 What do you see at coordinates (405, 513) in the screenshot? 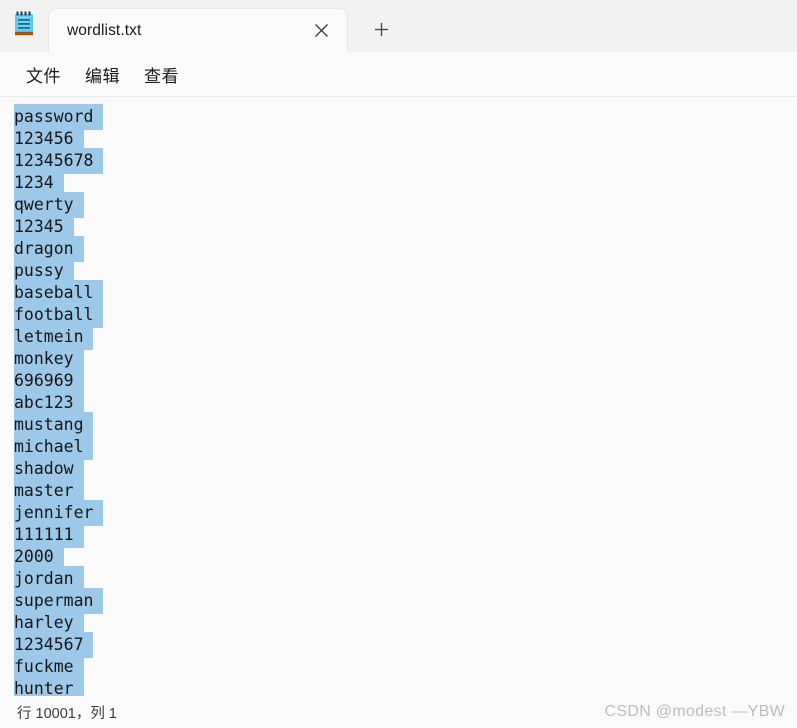
I see `editor-line: jennifer` at bounding box center [405, 513].